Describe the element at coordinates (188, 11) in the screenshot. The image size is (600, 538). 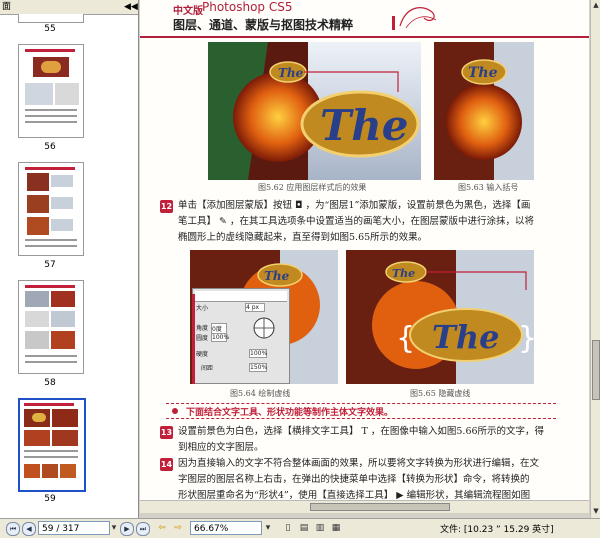
I see `brand-chinese: 中文版` at that location.